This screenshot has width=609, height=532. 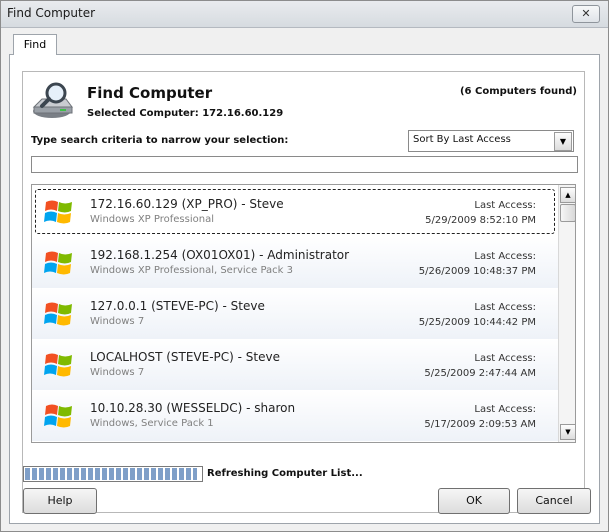 I want to click on computer-name: 10.10.28.30 (WESSELDC) - sharon, so click(x=193, y=408).